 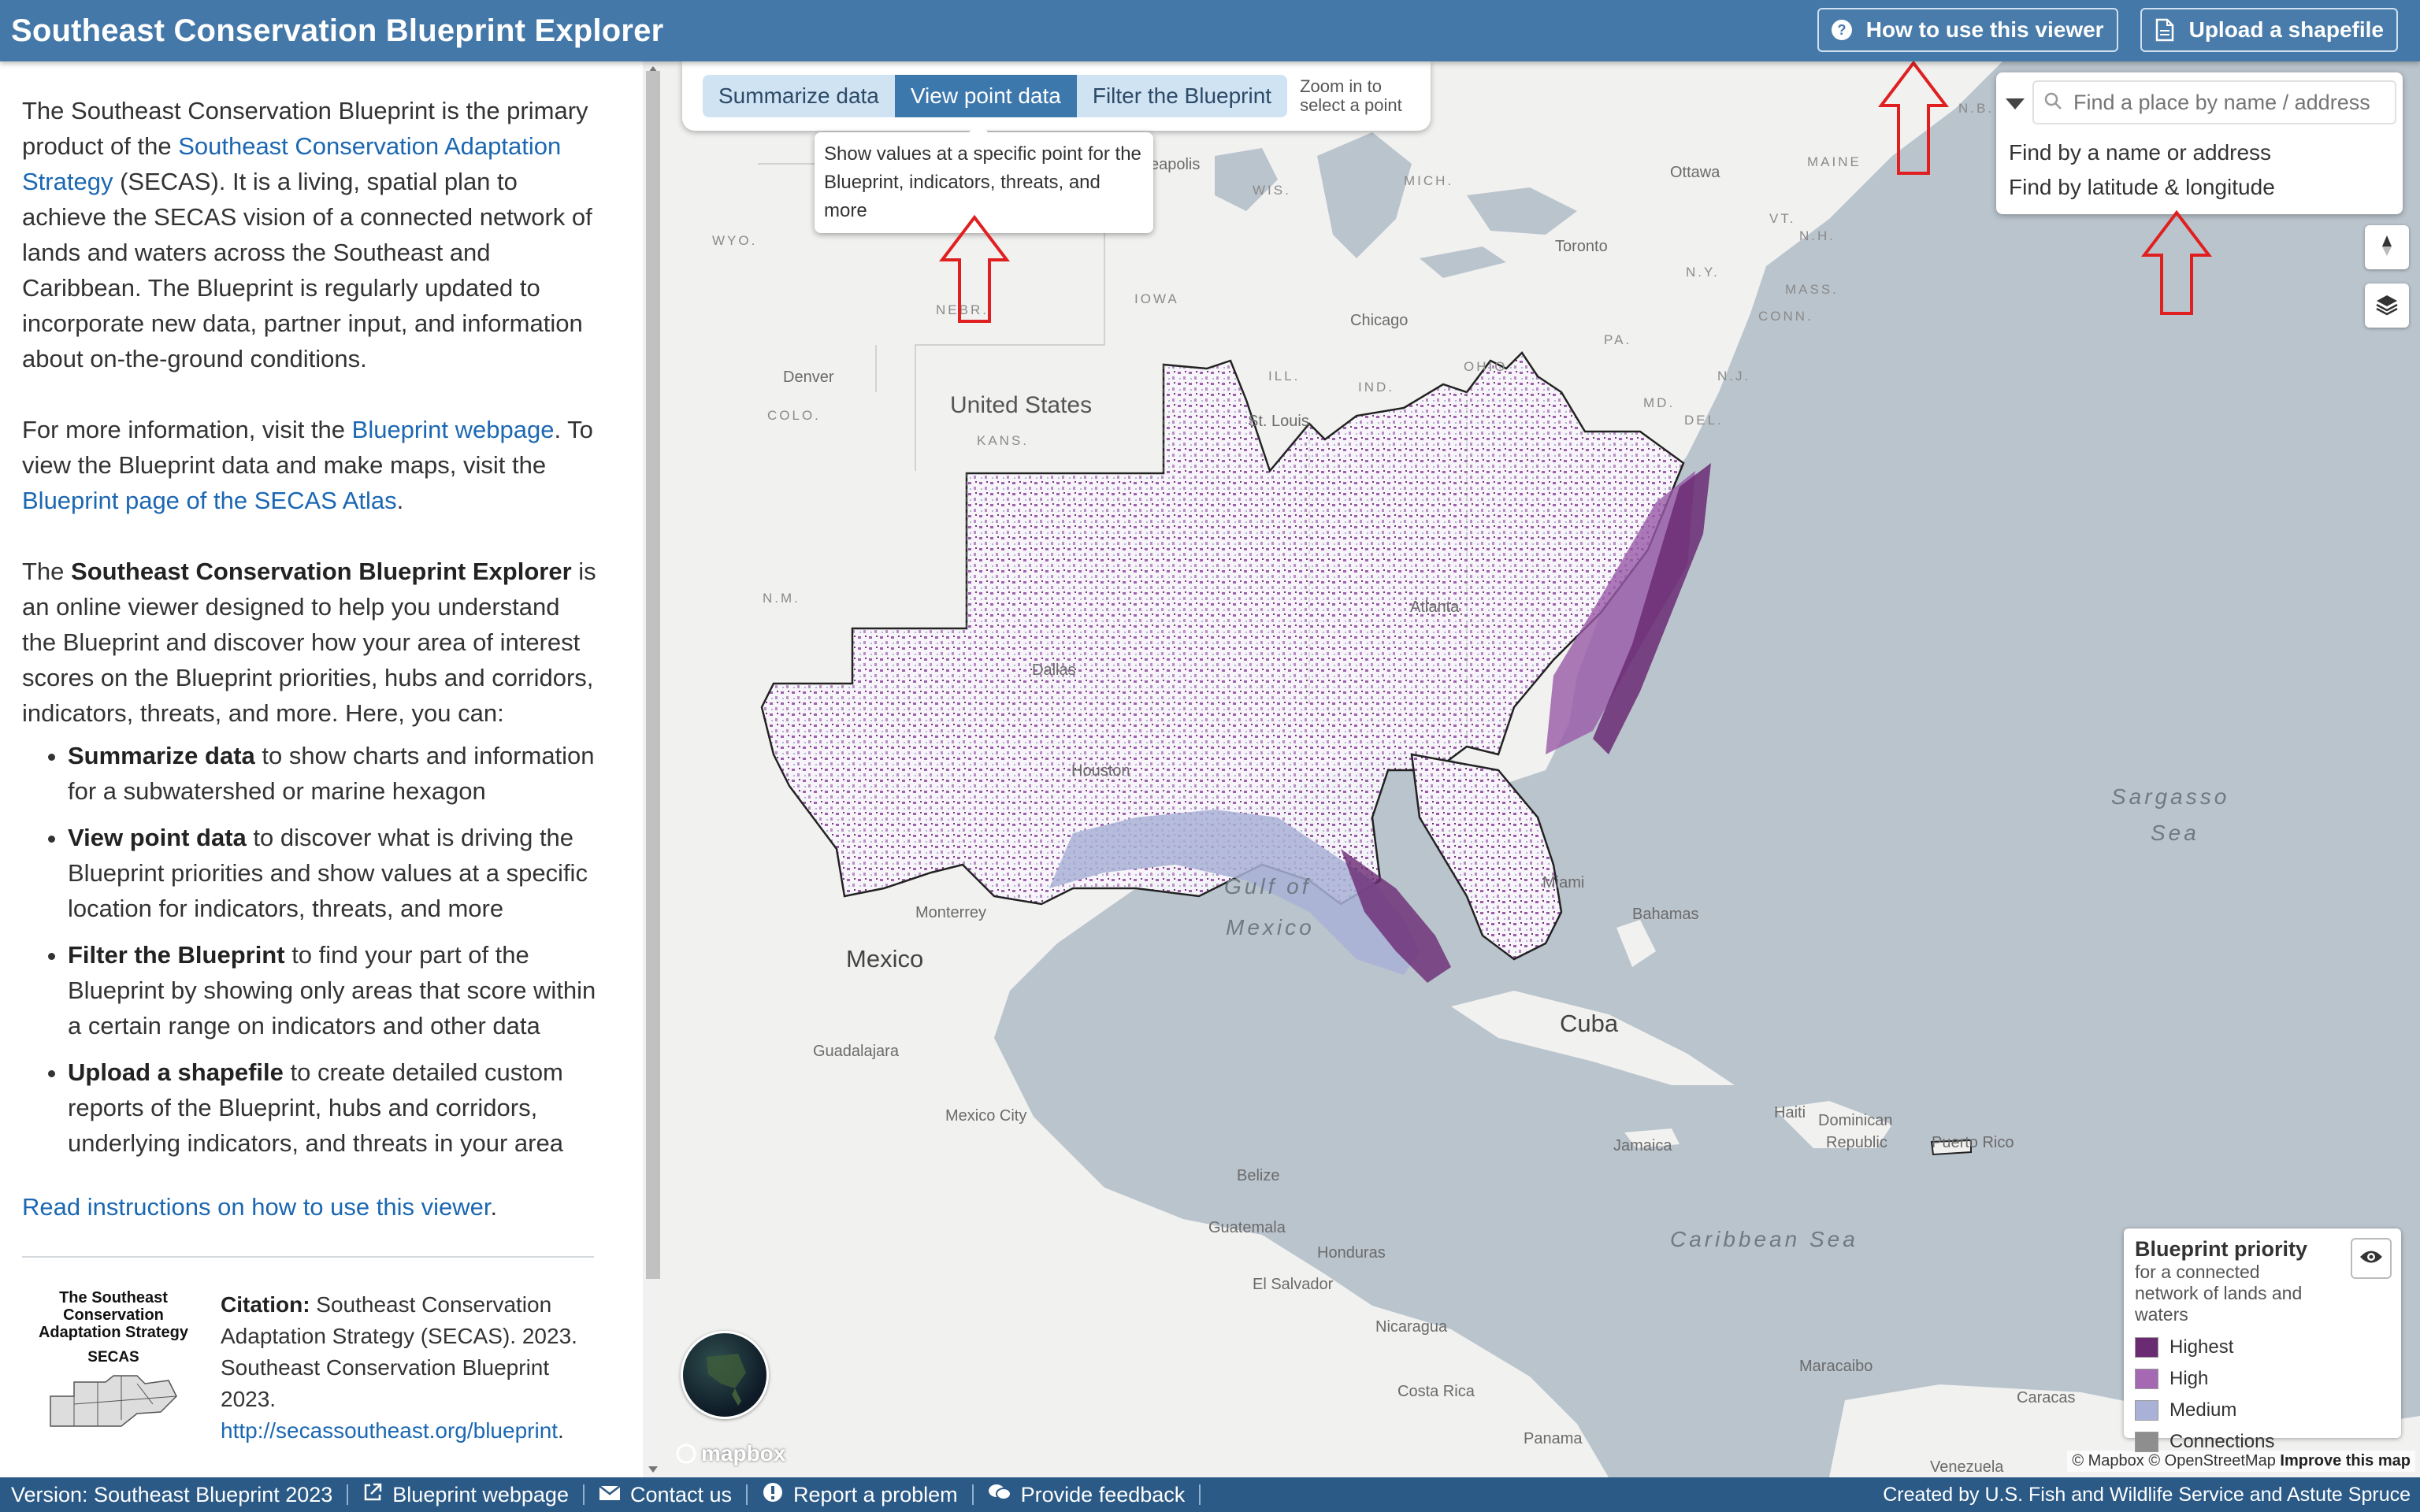 I want to click on map-label-chicago: Chicago, so click(x=1379, y=320).